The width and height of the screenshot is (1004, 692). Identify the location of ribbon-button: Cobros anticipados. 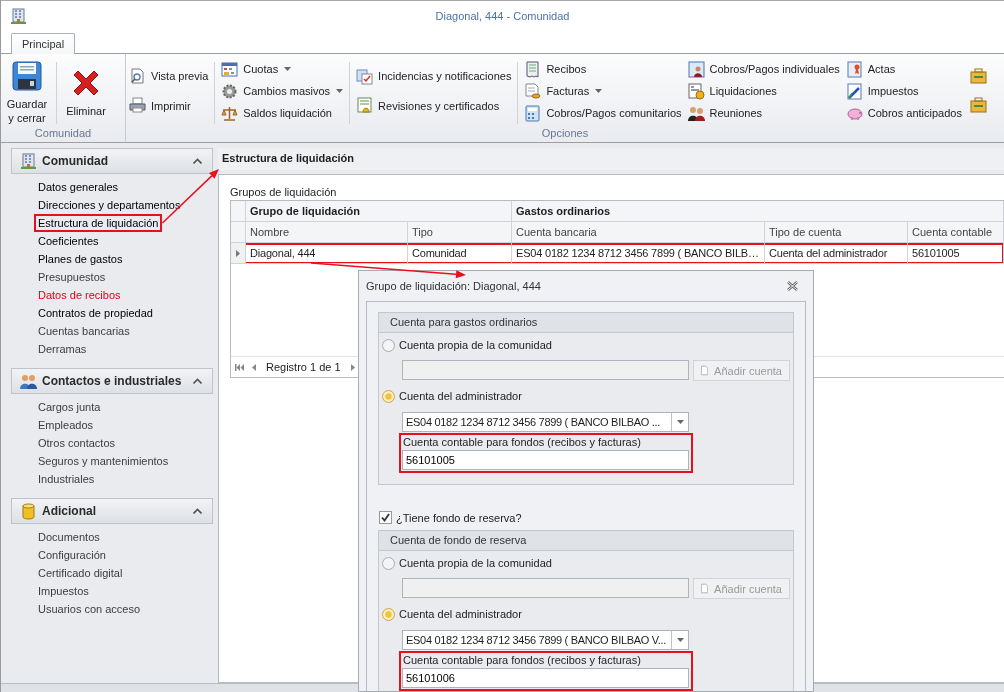
(903, 113).